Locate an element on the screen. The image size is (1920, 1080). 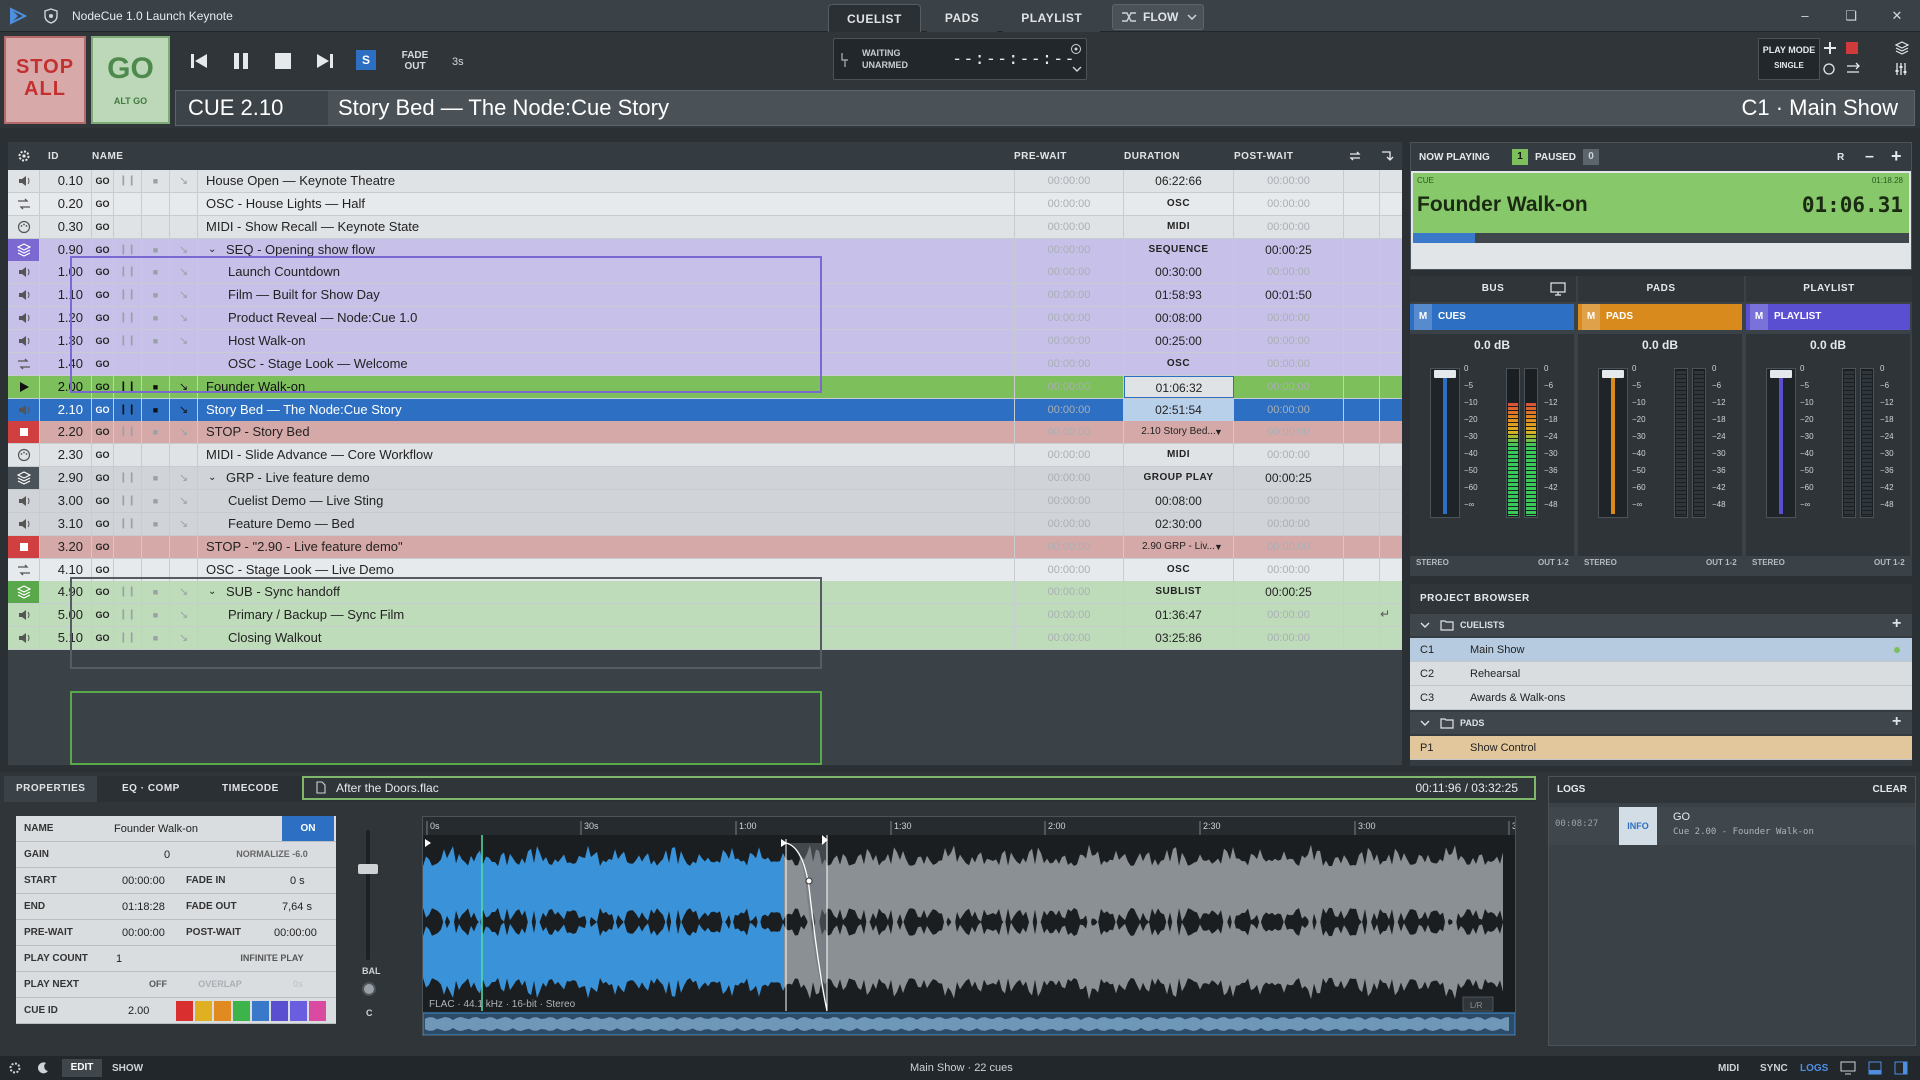
cue-post-wait: 00:00:25 is located at coordinates (1289, 249).